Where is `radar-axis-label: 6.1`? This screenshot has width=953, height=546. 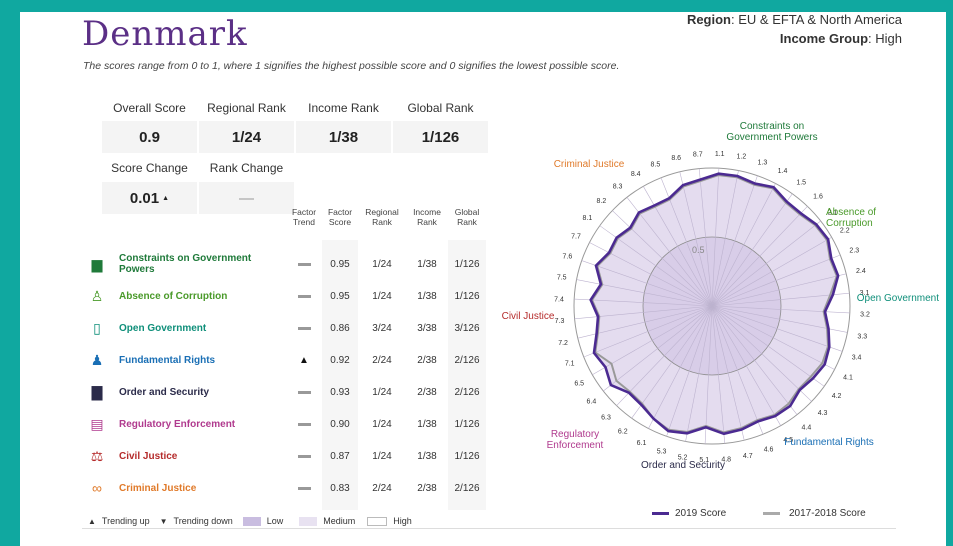 radar-axis-label: 6.1 is located at coordinates (642, 443).